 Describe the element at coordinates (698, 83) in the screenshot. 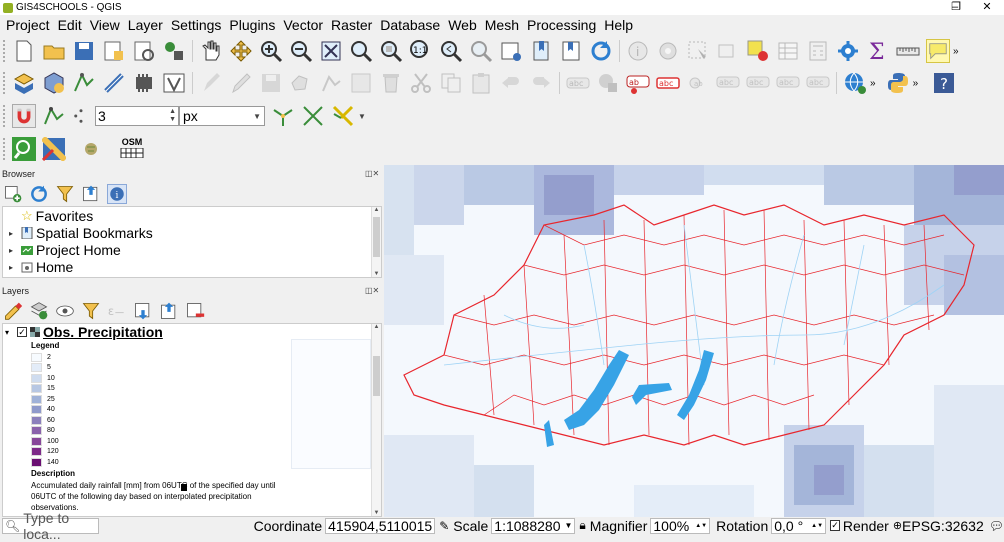

I see `show-hide-labels-icon: ab` at that location.